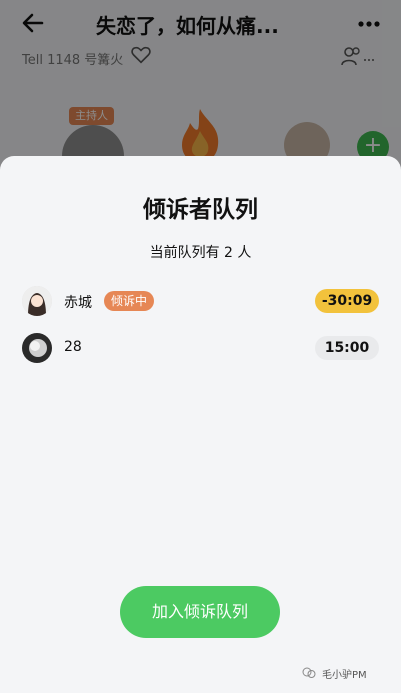 The image size is (401, 693). What do you see at coordinates (73, 347) in the screenshot?
I see `queue-name: 28` at bounding box center [73, 347].